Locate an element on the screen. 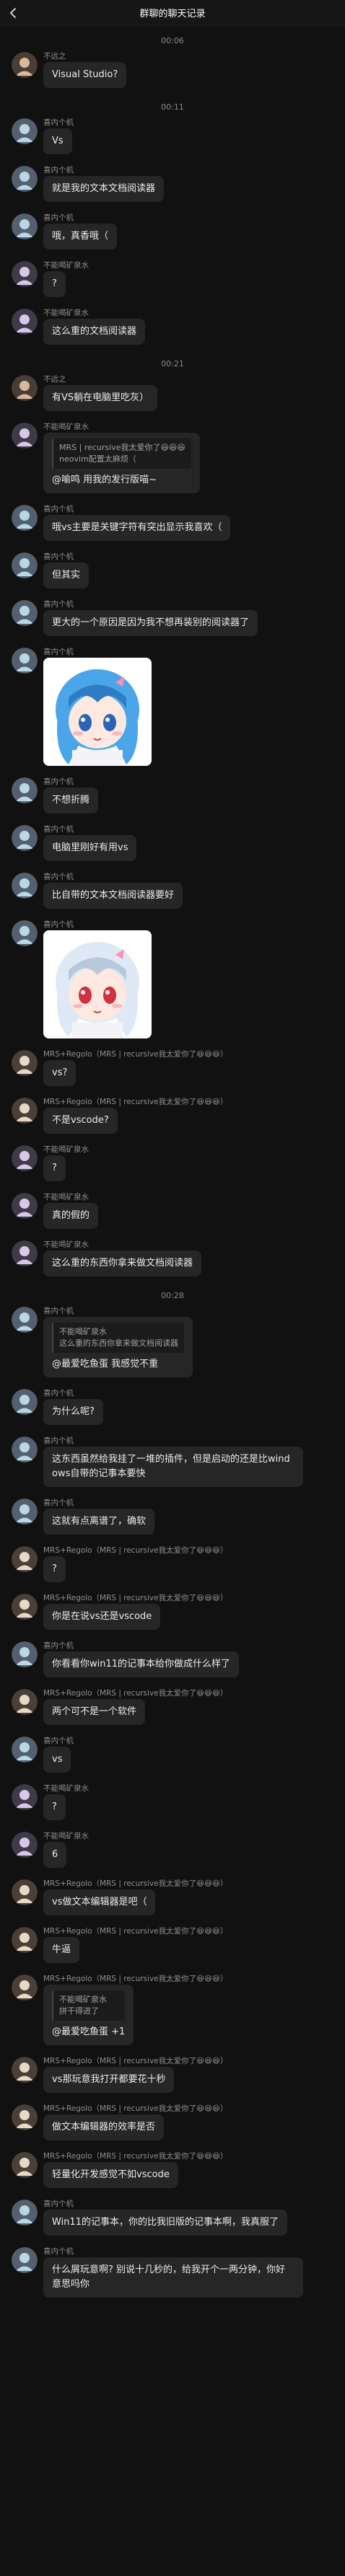 This screenshot has height=2576, width=345. message-bubble: 不能喝矿泉水 这么重的东西你拿来做文档阅读器 @最爱吃鱼蛋 我感觉不重 is located at coordinates (118, 1347).